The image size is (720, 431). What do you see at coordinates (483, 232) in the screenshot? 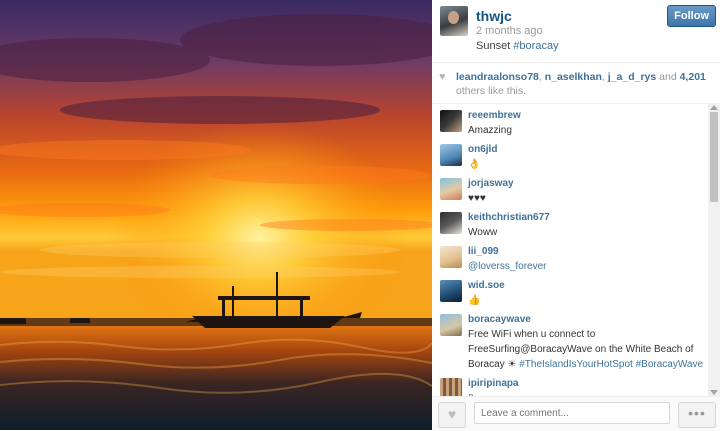
I see `comment-text: Woww` at bounding box center [483, 232].